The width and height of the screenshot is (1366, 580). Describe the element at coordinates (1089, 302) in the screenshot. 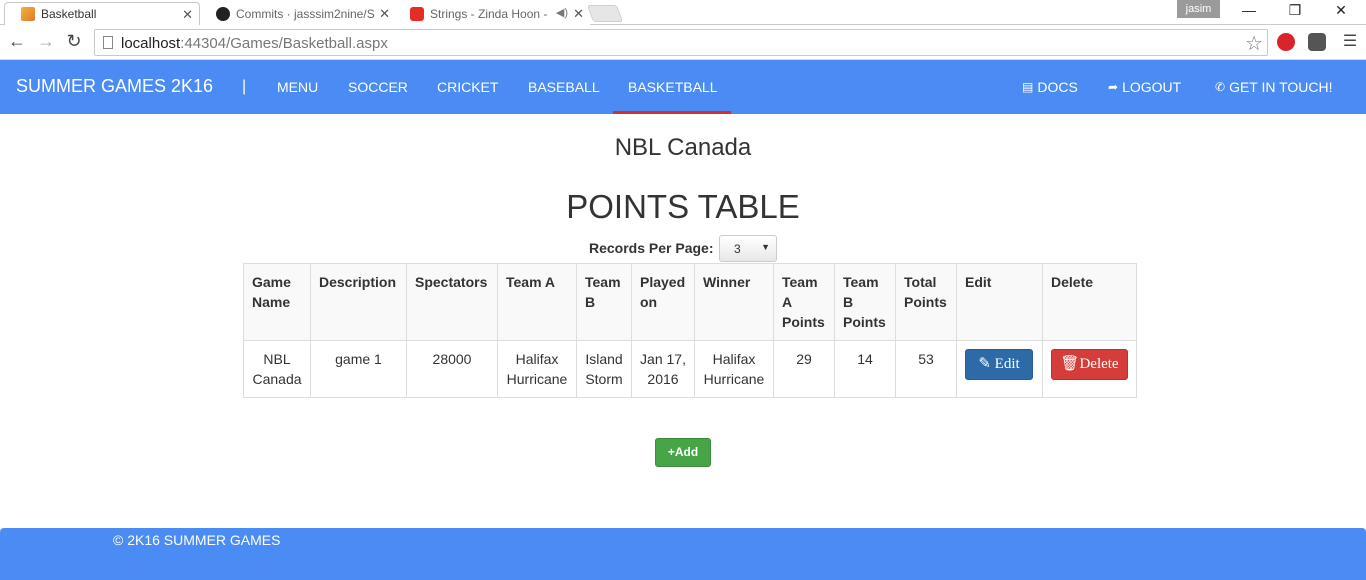

I see `col-delete: Delete` at that location.